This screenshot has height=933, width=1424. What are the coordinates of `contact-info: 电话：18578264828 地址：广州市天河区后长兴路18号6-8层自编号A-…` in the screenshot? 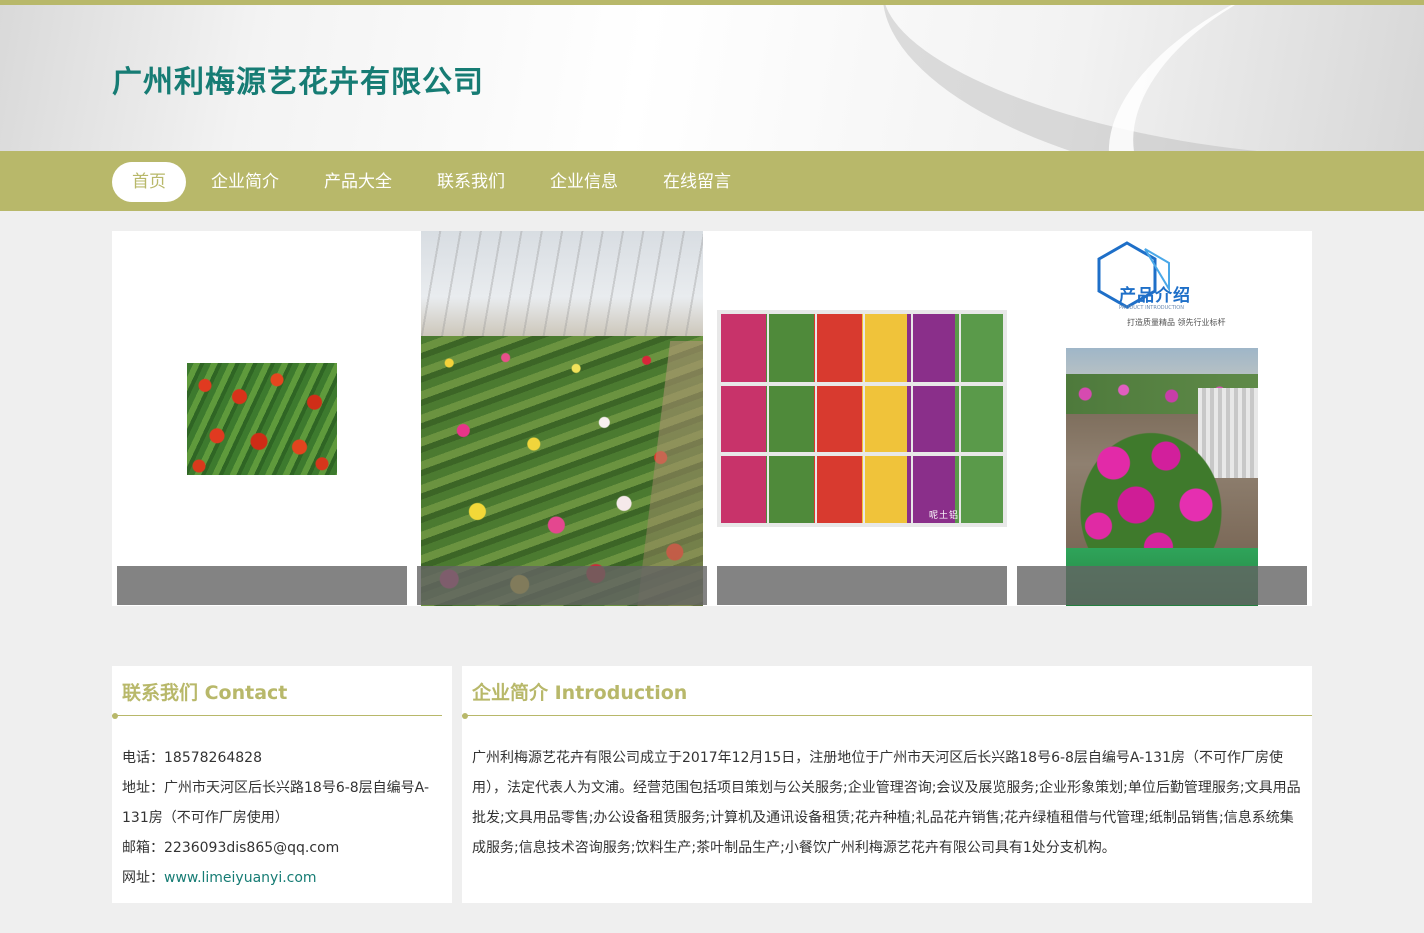 It's located at (282, 818).